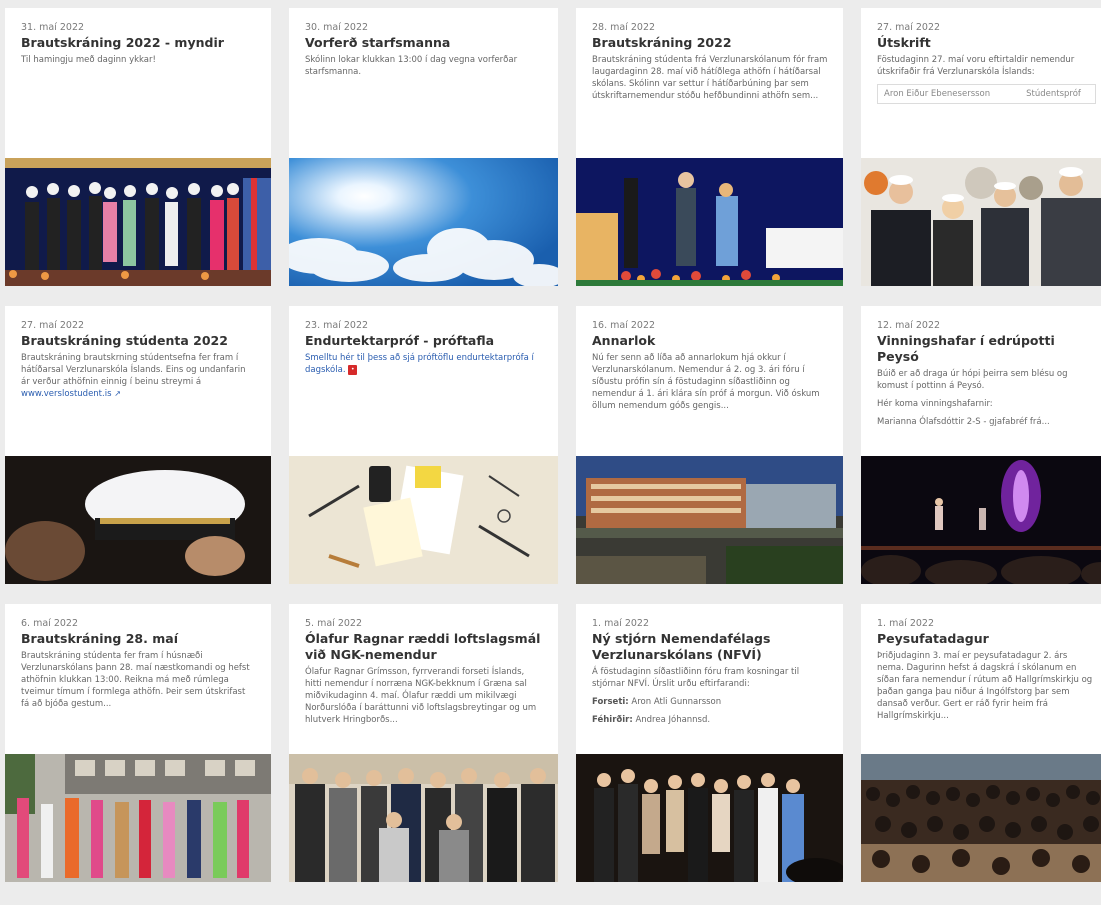  What do you see at coordinates (333, 623) in the screenshot?
I see `card-date: 5. maí 2022` at bounding box center [333, 623].